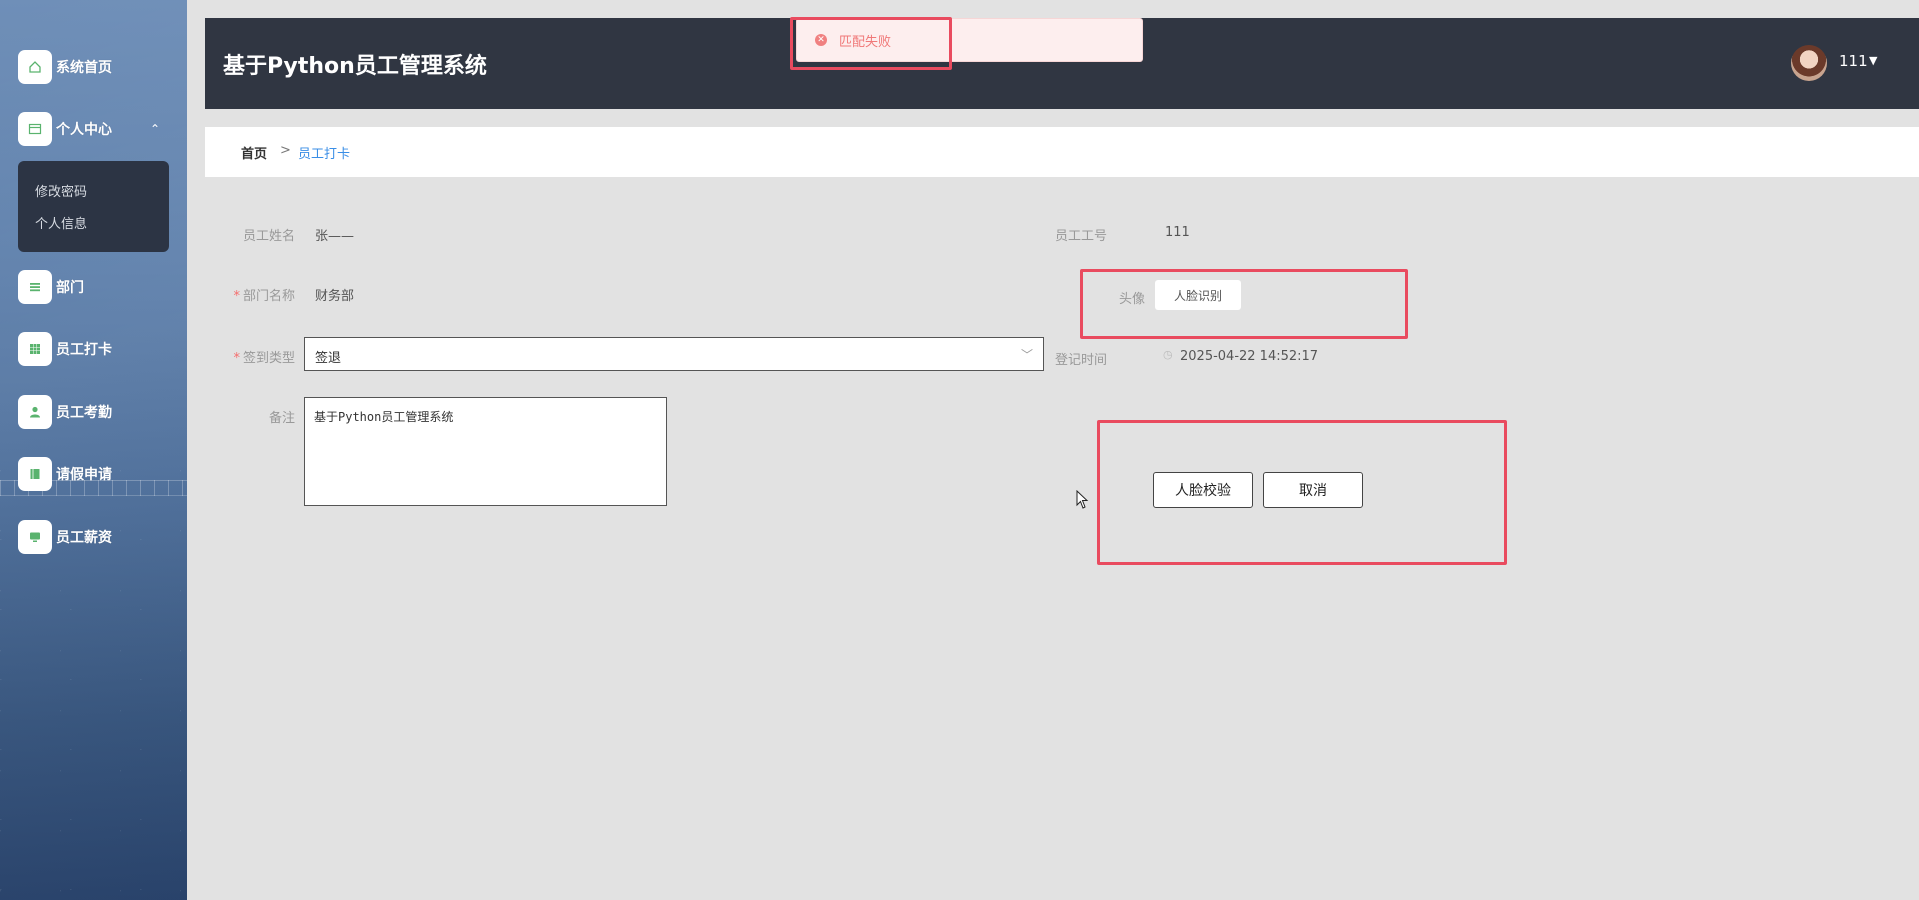 This screenshot has width=1919, height=900. I want to click on department-value: 财务部, so click(335, 296).